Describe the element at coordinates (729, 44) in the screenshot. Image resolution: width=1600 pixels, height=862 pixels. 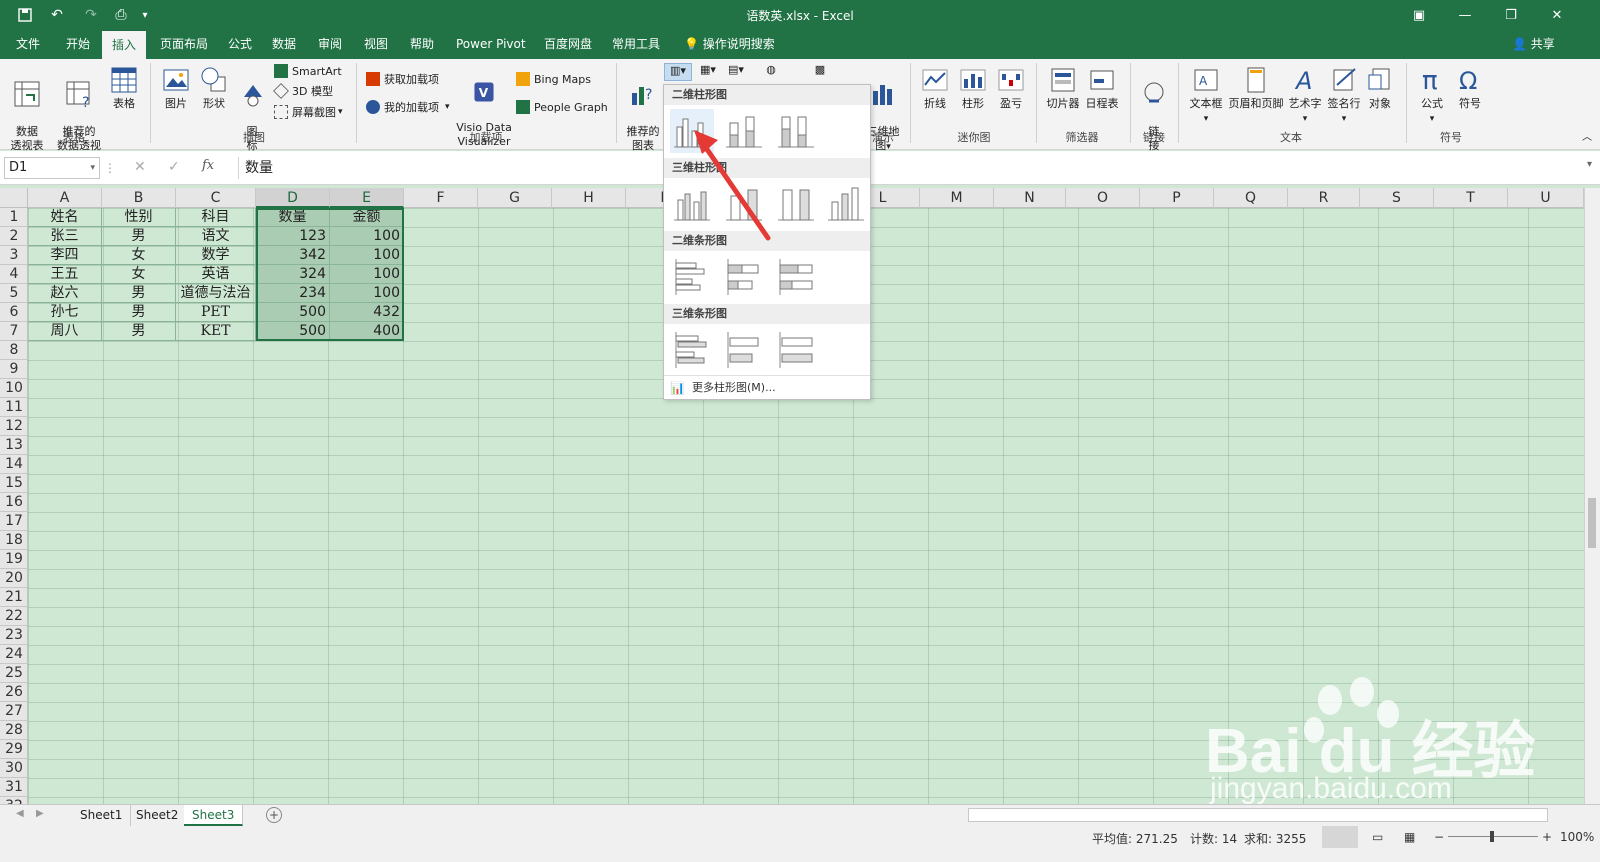
I see `tell-me-search: 💡 操作说明搜索` at that location.